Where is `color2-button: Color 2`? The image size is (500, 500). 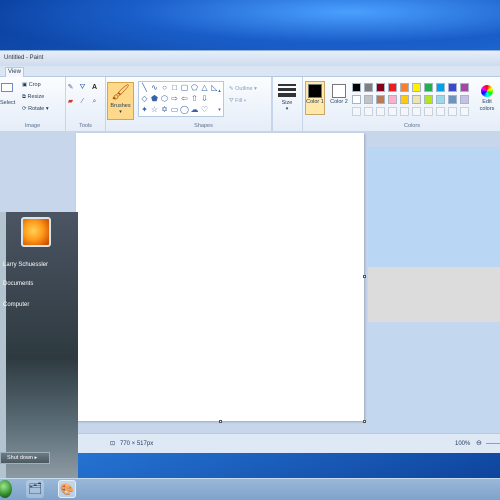 color2-button: Color 2 is located at coordinates (339, 98).